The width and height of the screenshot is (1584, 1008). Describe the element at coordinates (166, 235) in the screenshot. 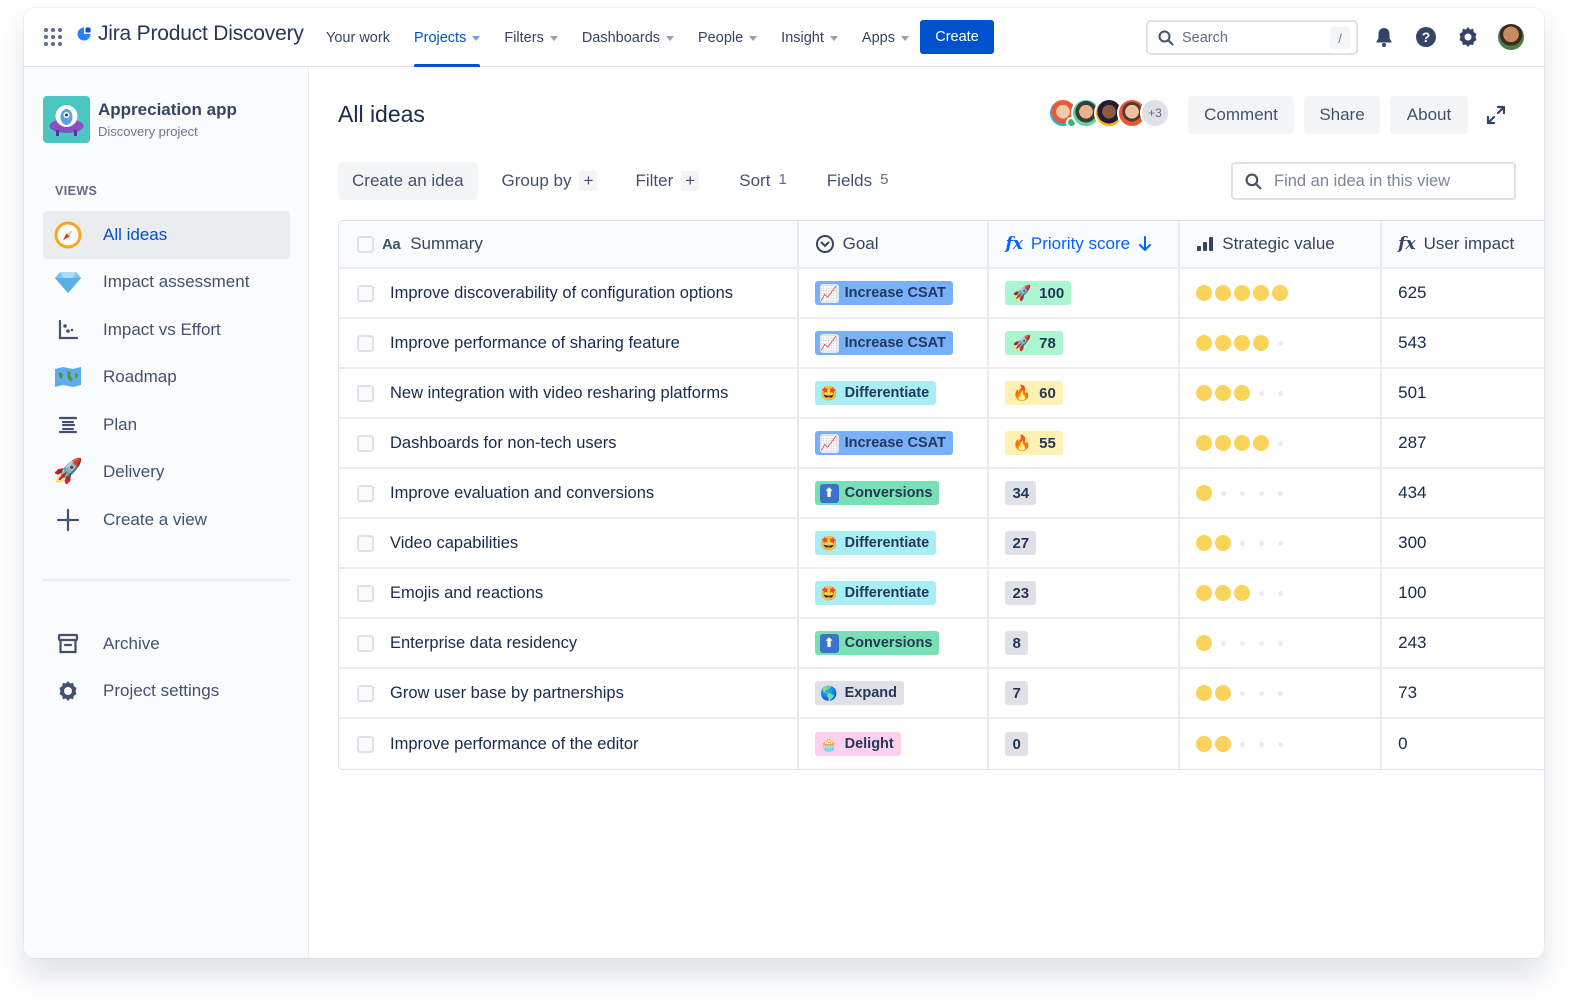

I see `sidebar-item-all-ideas: All ideas` at that location.